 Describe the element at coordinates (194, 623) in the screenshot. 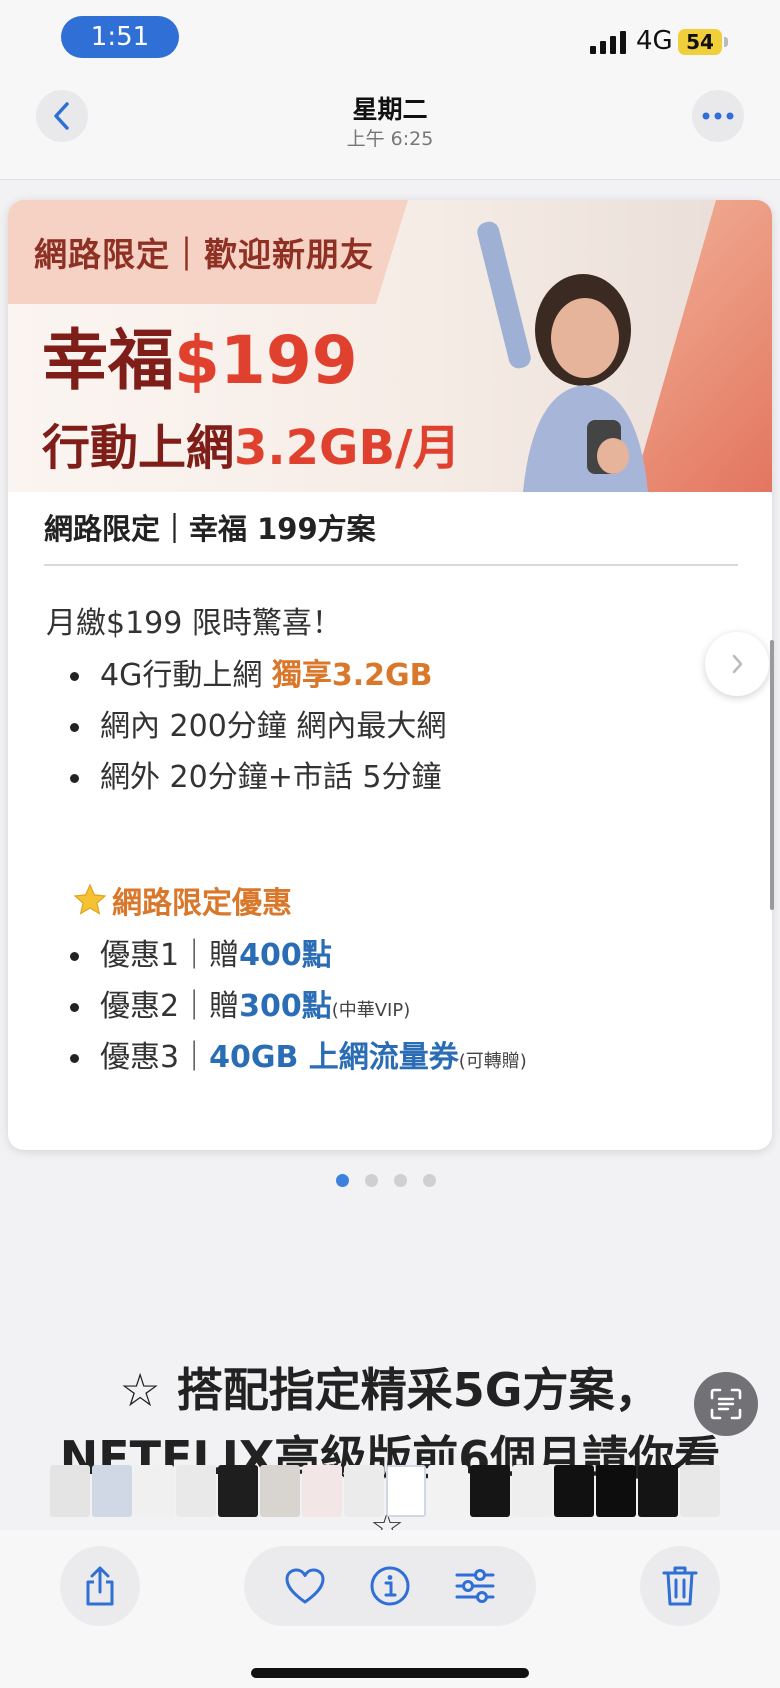

I see `plan-intro: 月繳$199 限時驚喜！` at that location.